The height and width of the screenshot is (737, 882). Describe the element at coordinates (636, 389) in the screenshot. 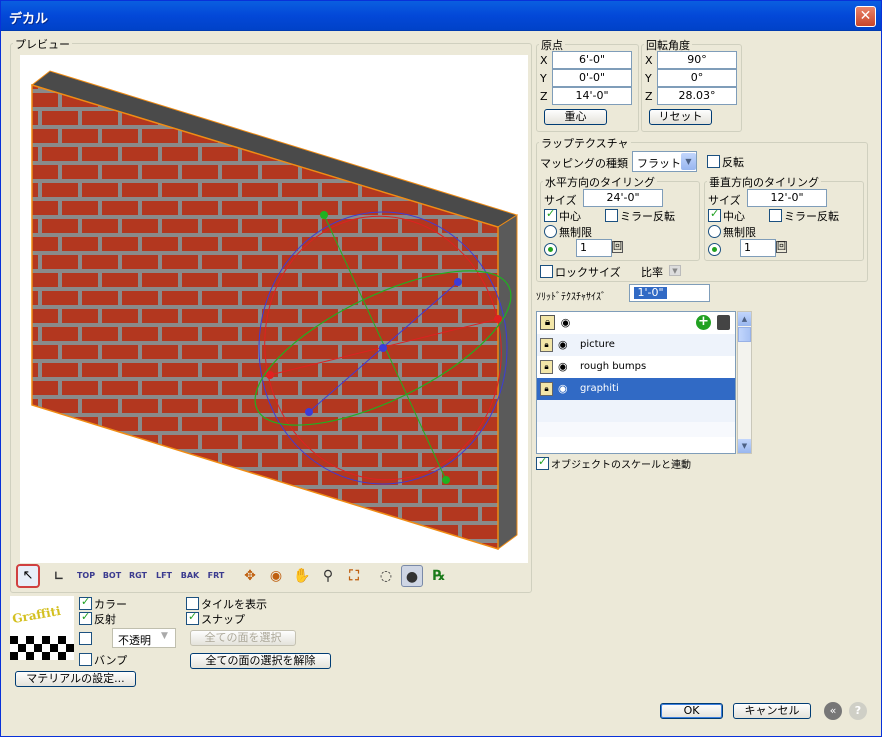

I see `layer-row: 🔒︎ ◉ graphiti` at that location.